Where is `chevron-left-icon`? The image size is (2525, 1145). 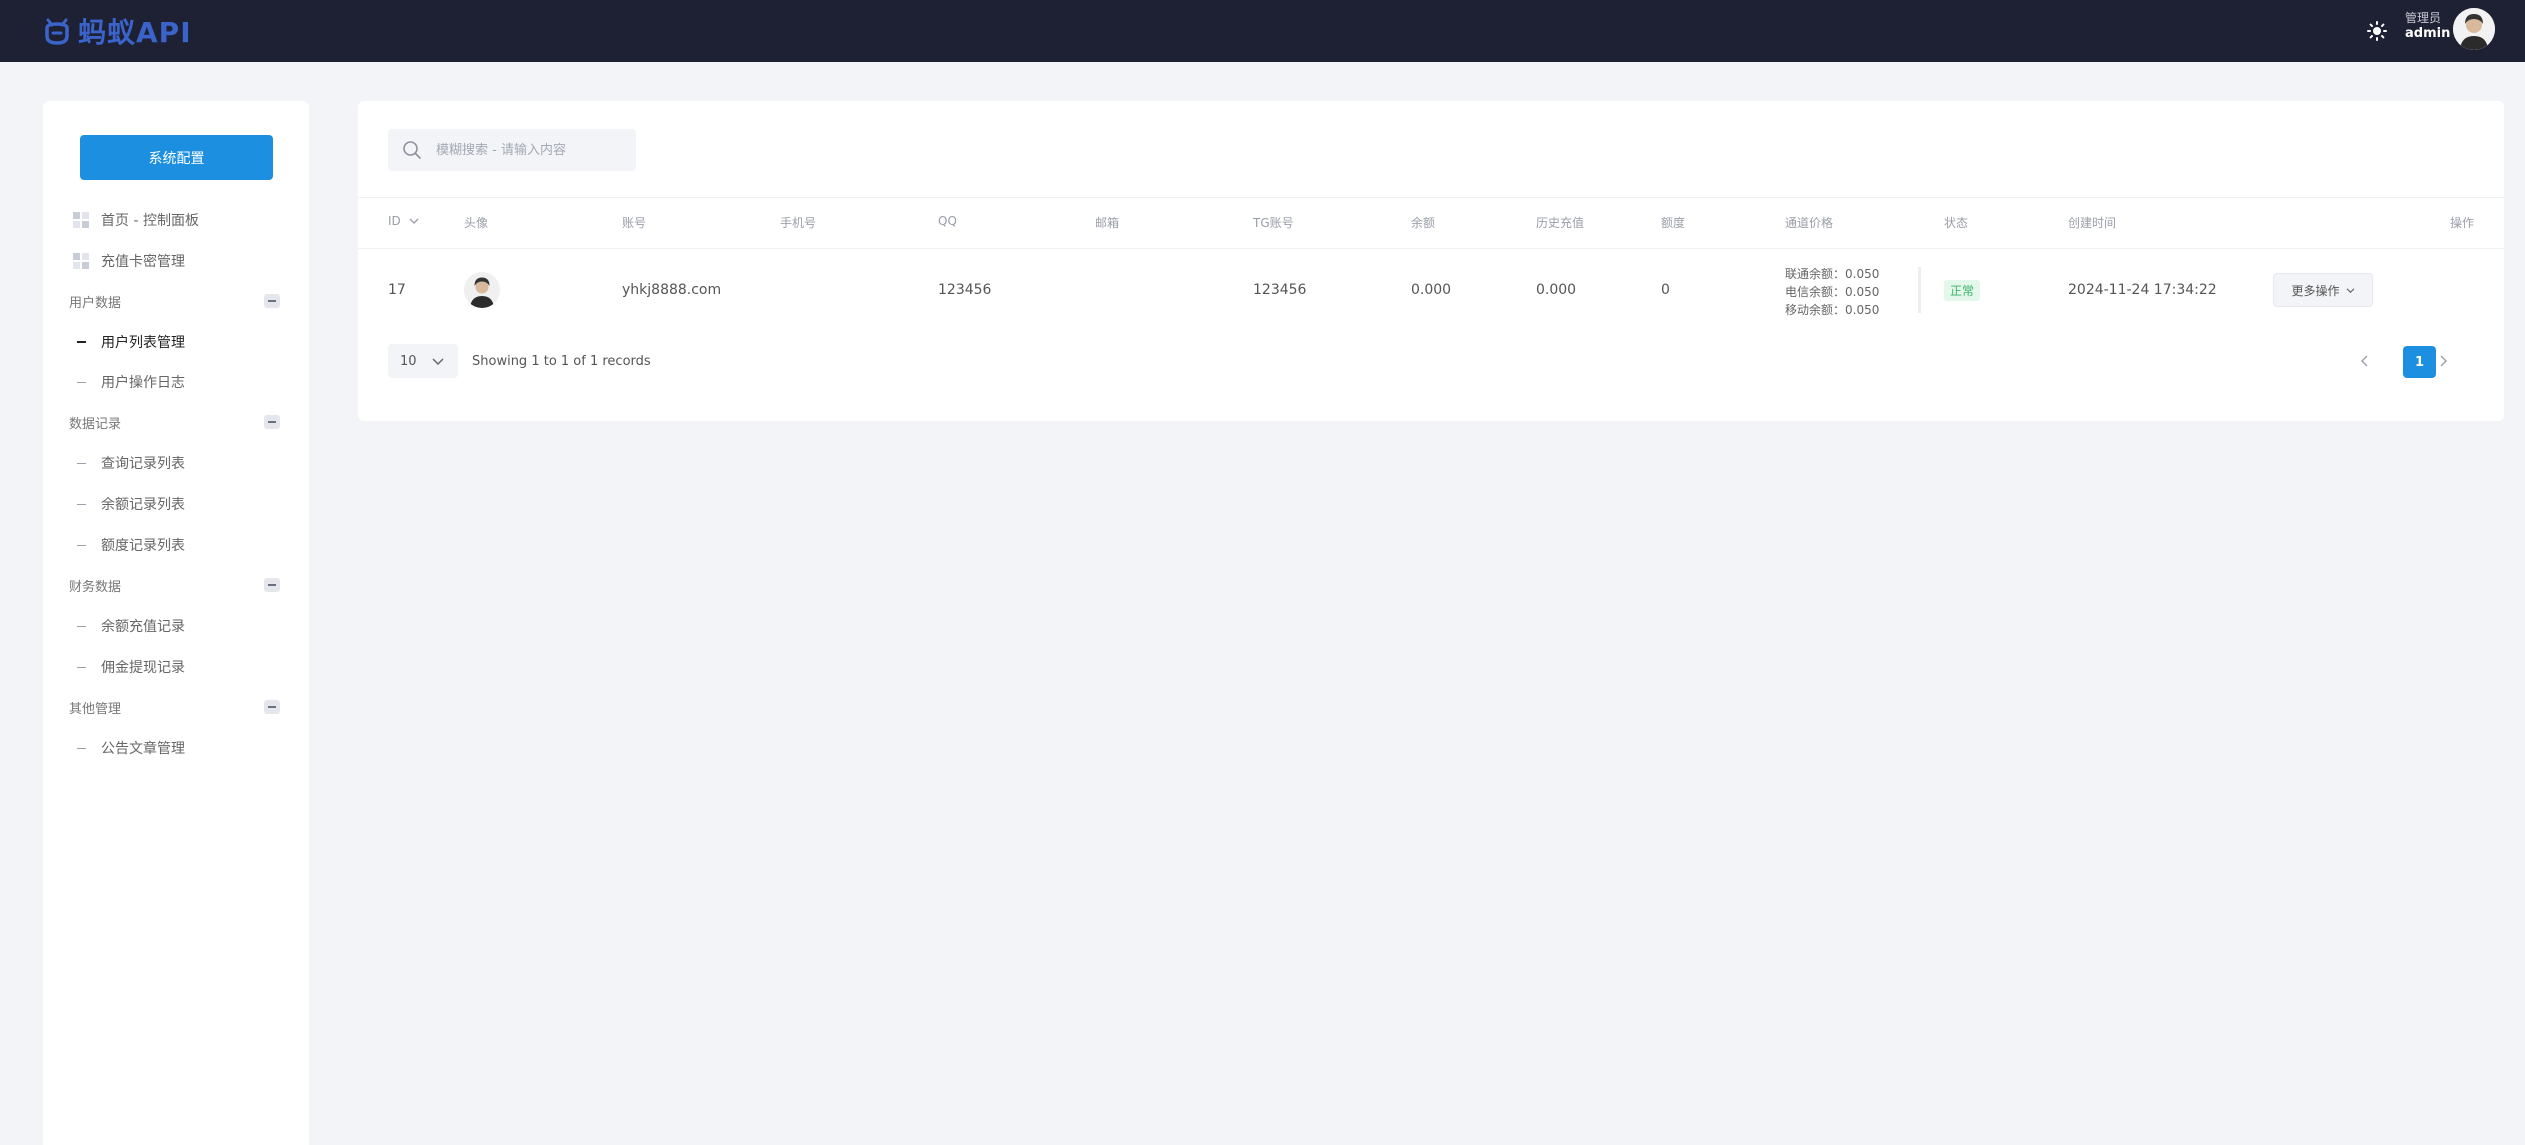 chevron-left-icon is located at coordinates (2364, 361).